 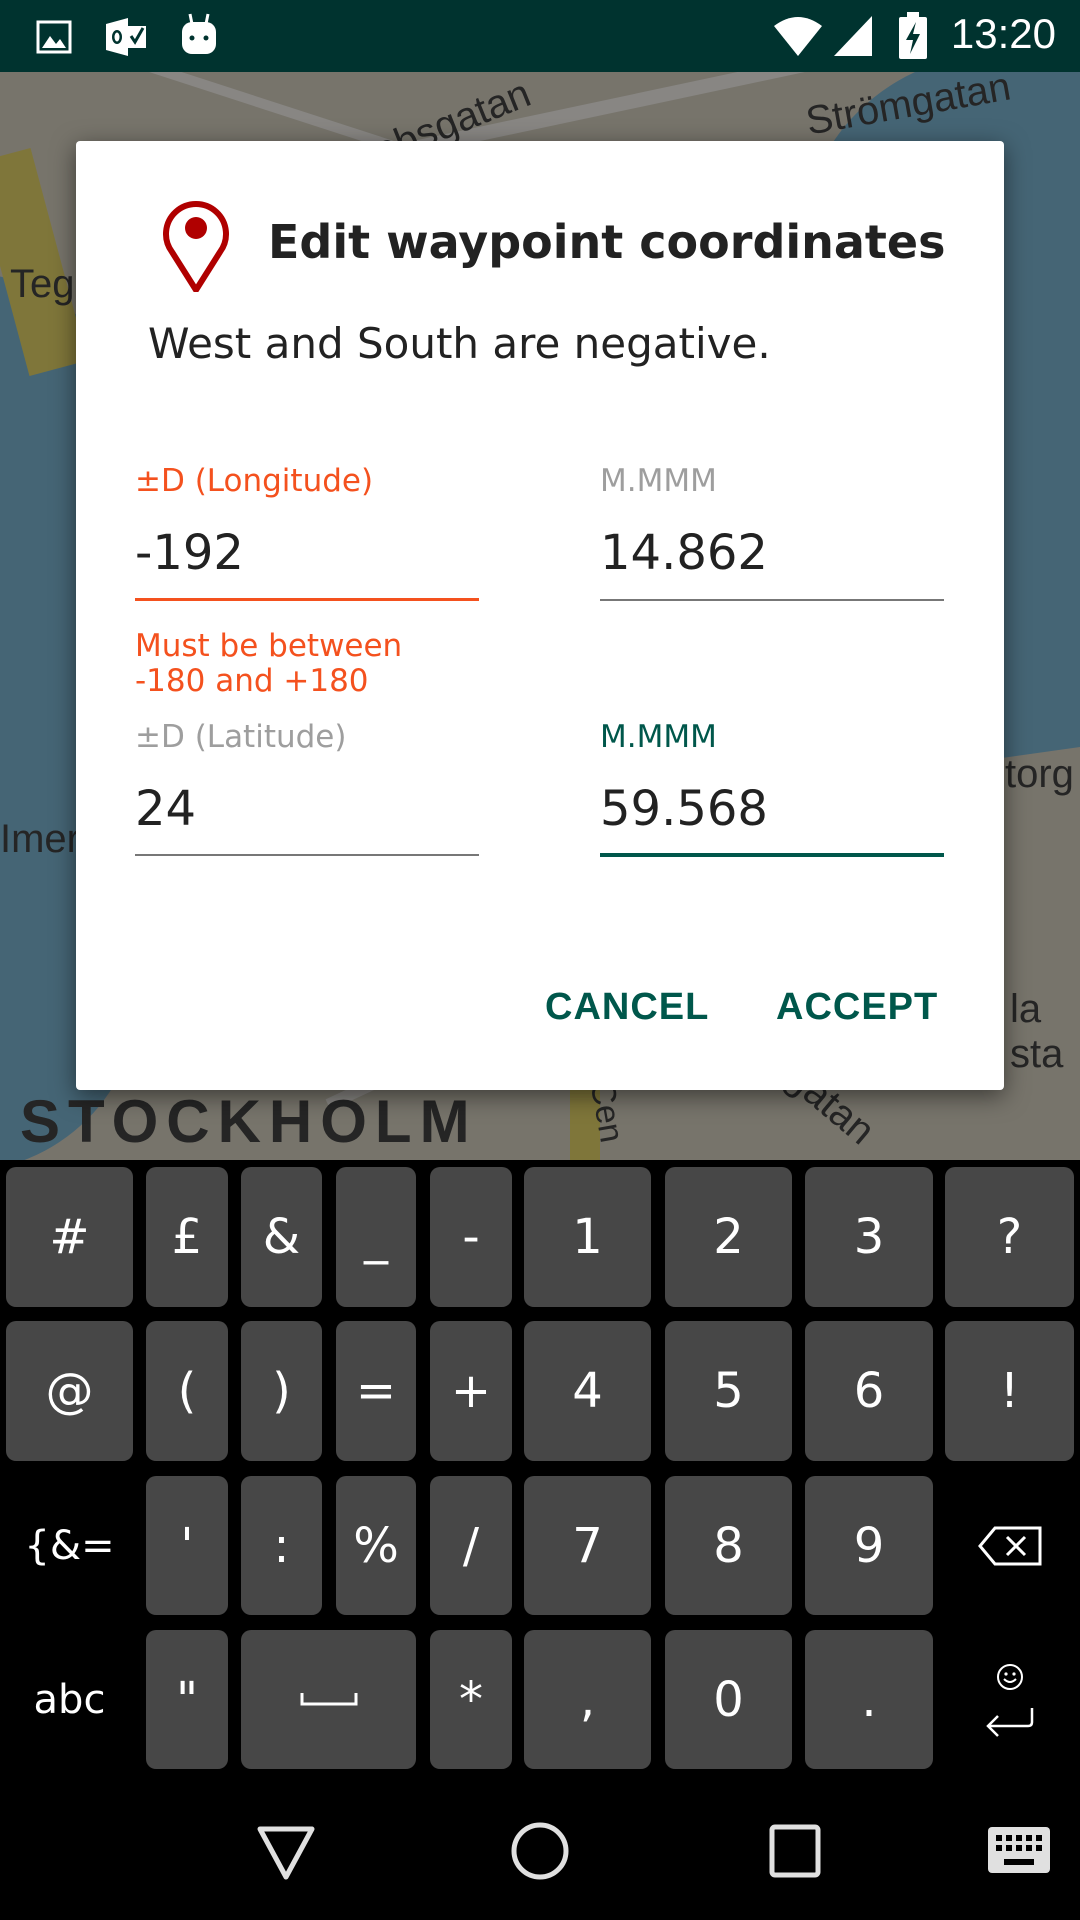 What do you see at coordinates (869, 1545) in the screenshot?
I see `key-9: 9` at bounding box center [869, 1545].